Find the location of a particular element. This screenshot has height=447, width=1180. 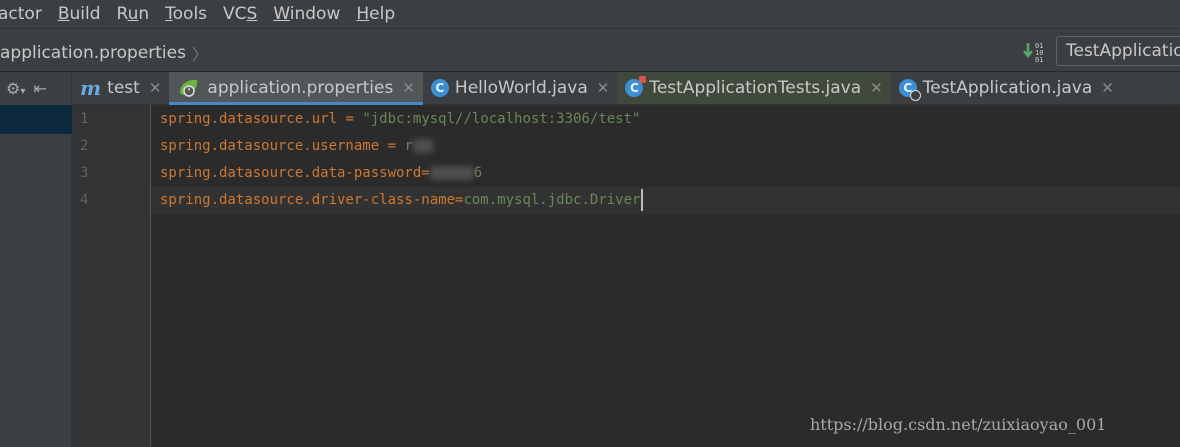

menu-build: Build is located at coordinates (79, 14).